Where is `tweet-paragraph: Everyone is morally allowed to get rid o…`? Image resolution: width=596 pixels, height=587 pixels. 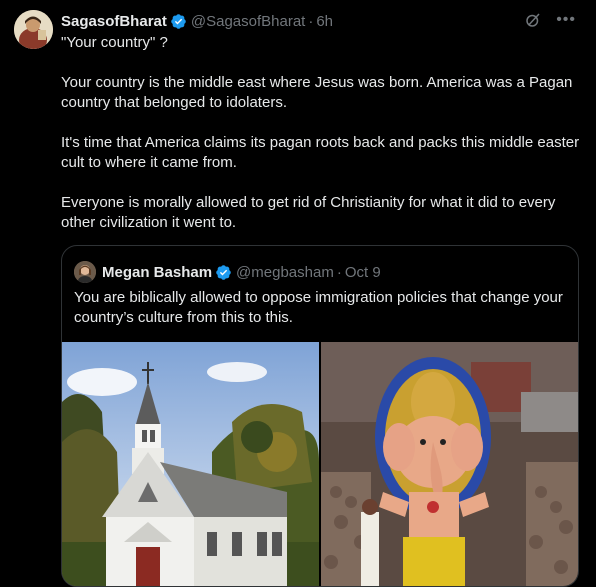
tweet-paragraph: Everyone is morally allowed to get rid o… is located at coordinates (308, 212).